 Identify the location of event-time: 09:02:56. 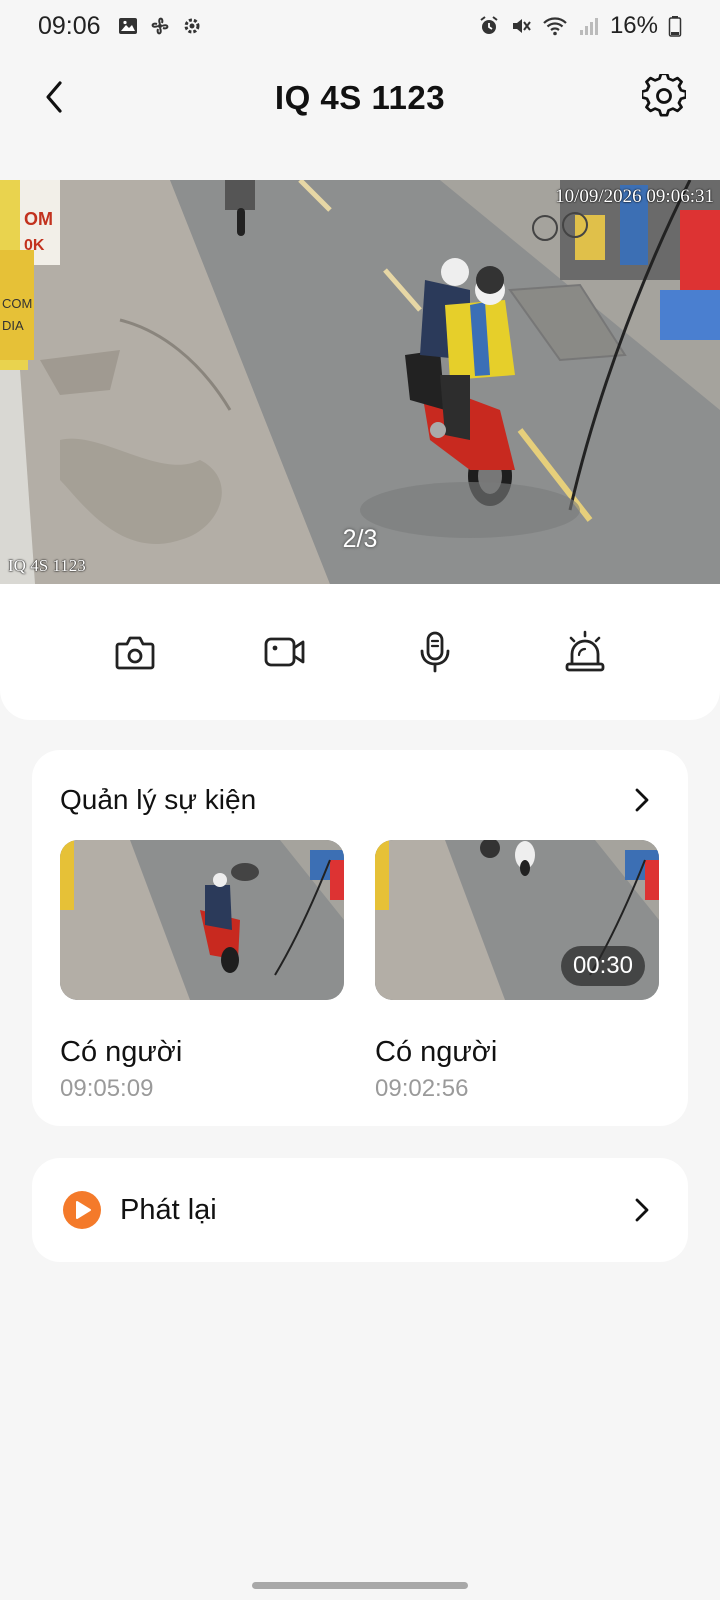
(422, 1088).